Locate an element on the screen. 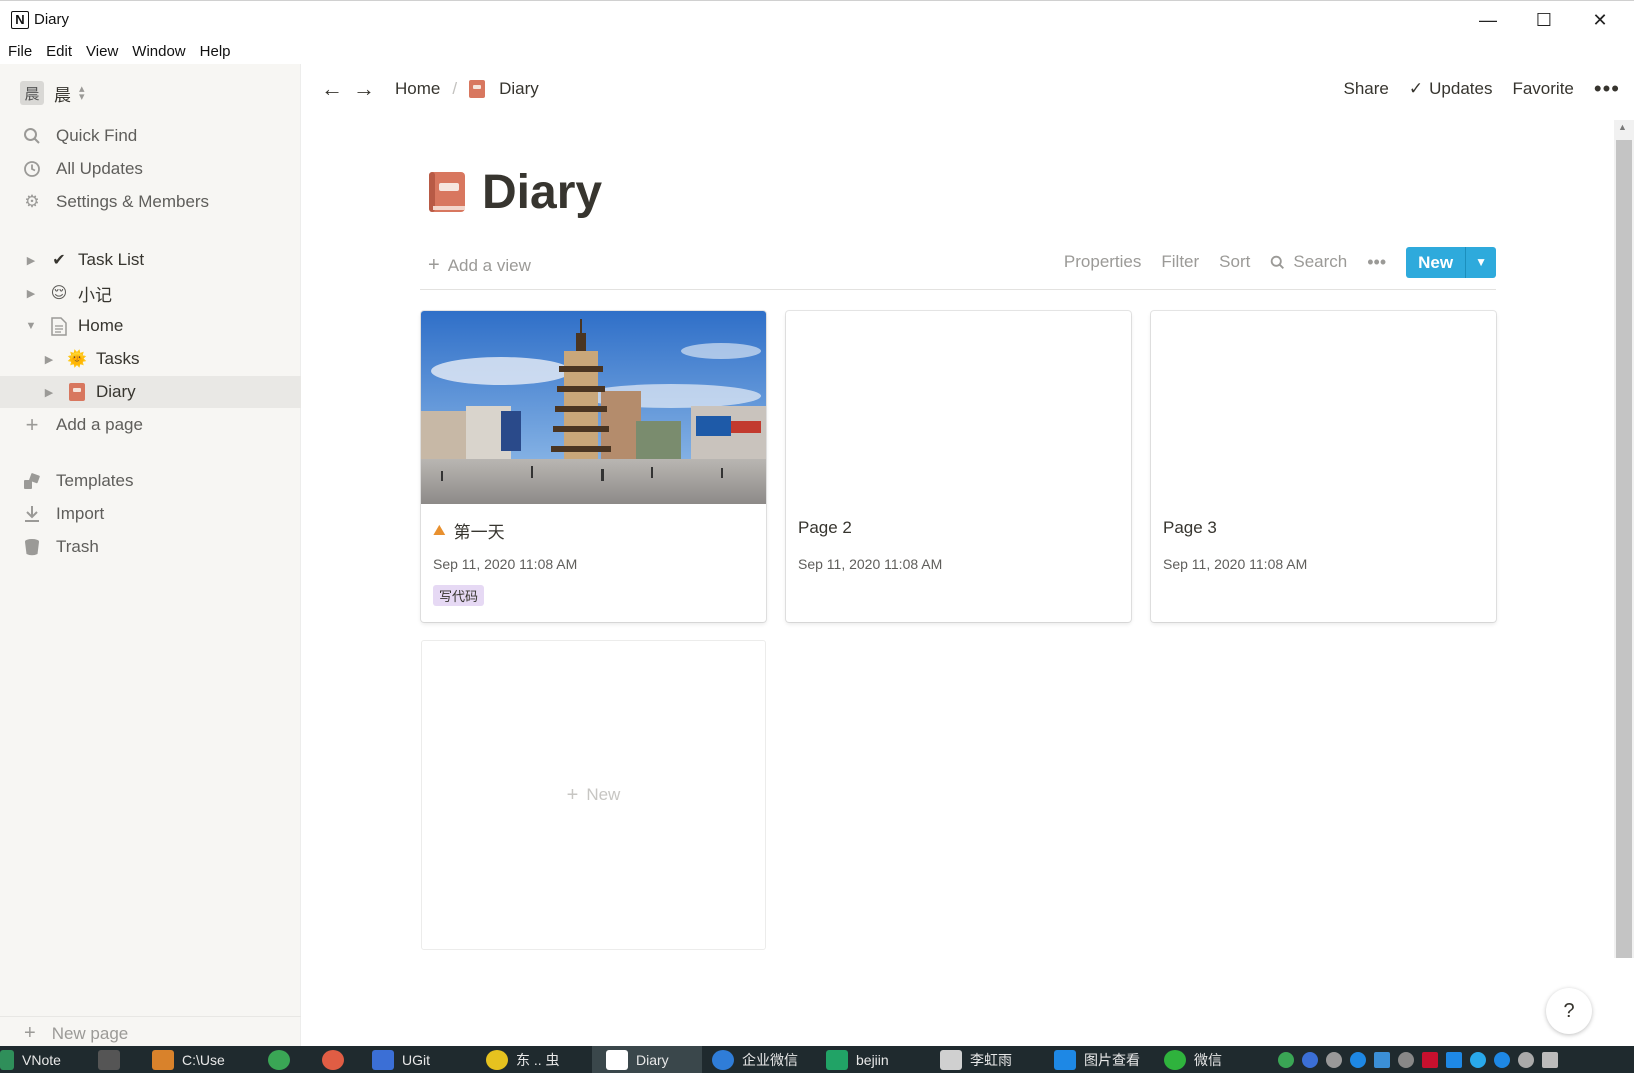  breadcrumb-home: Home is located at coordinates (417, 89).